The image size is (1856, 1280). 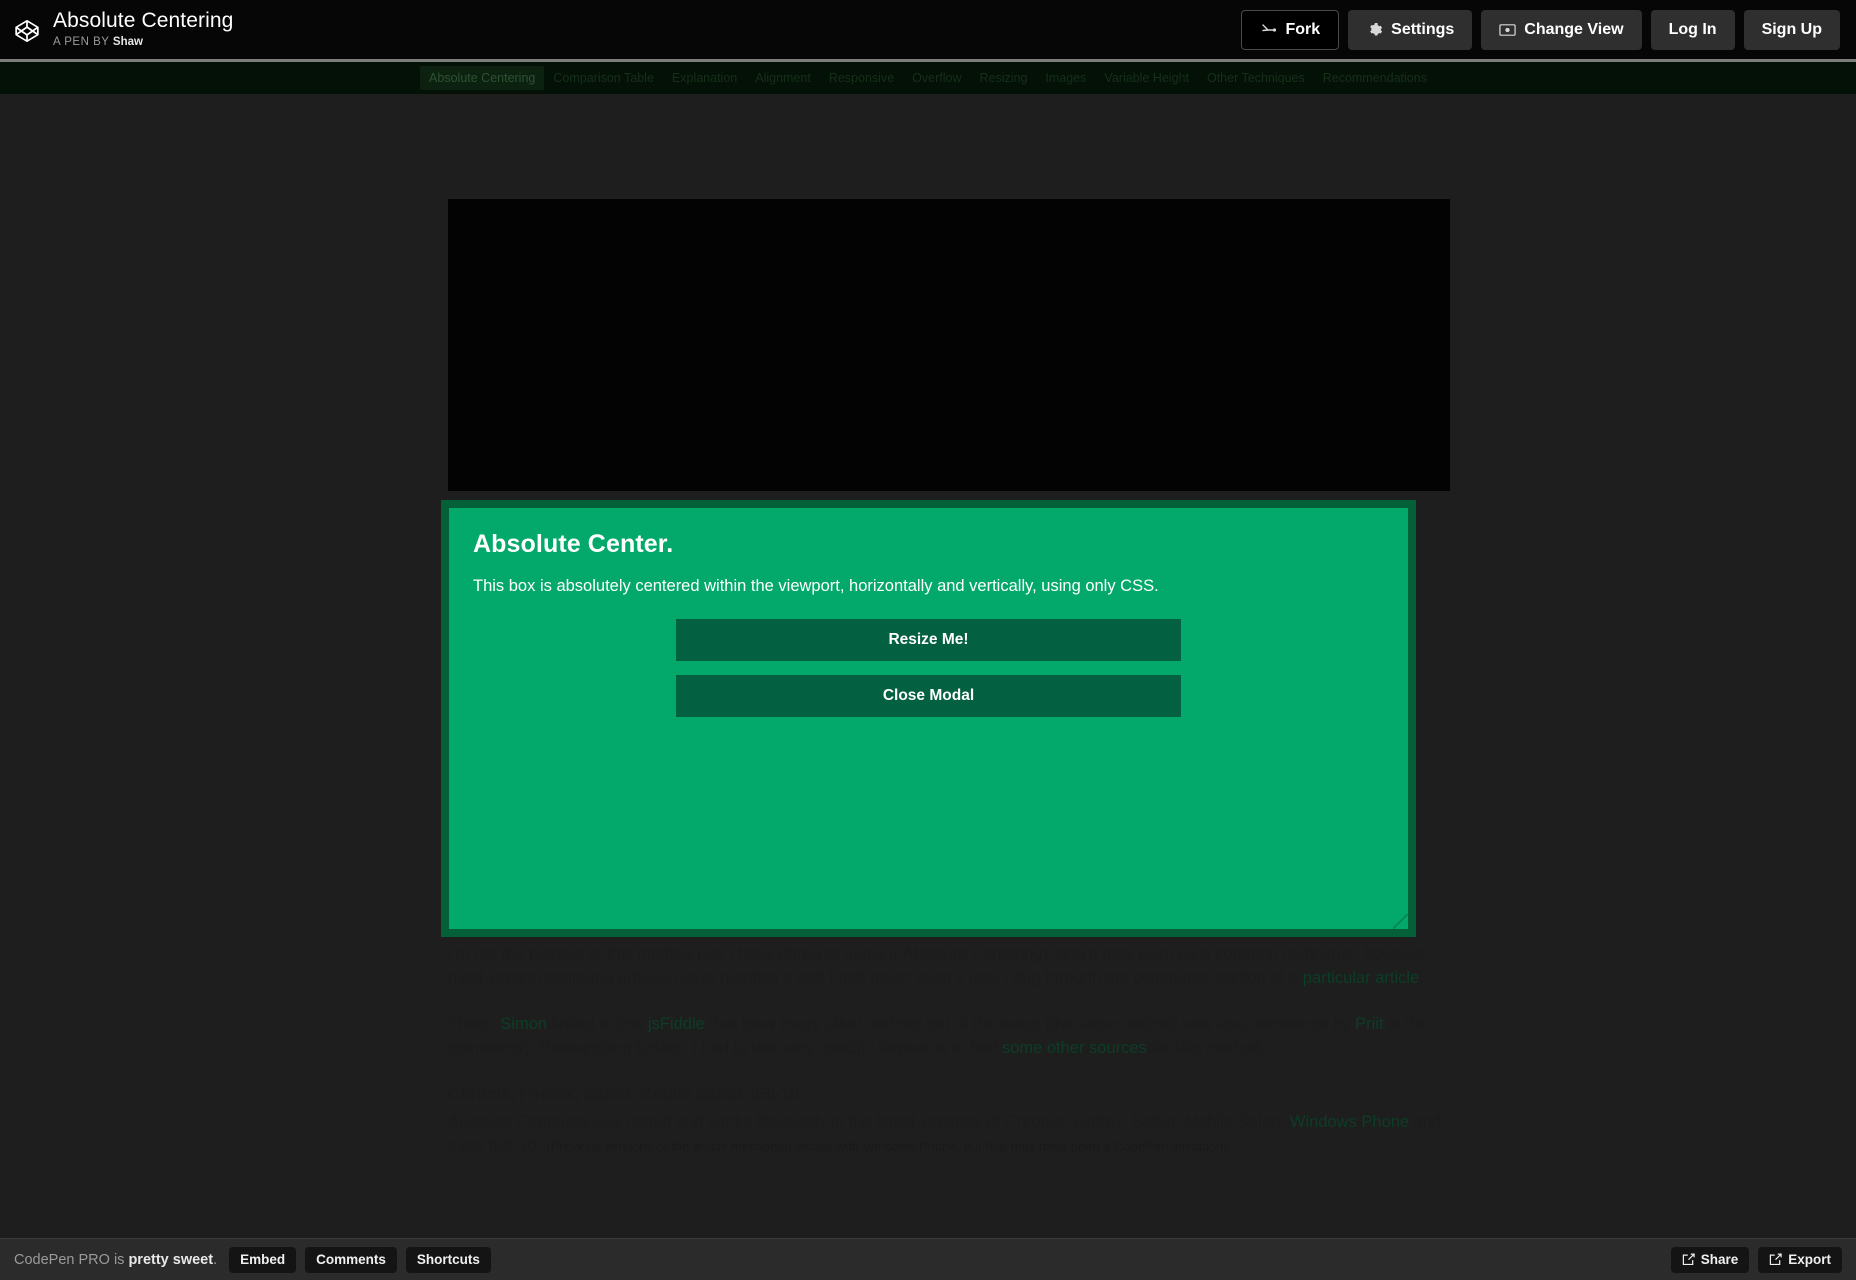 I want to click on page-title: Absolute Centering, so click(x=143, y=20).